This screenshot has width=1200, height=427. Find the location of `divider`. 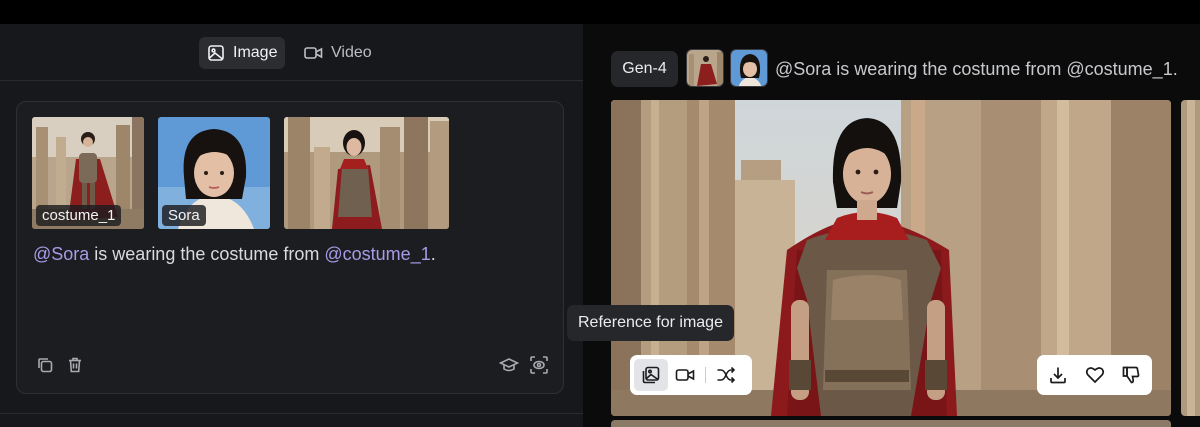

divider is located at coordinates (291, 413).